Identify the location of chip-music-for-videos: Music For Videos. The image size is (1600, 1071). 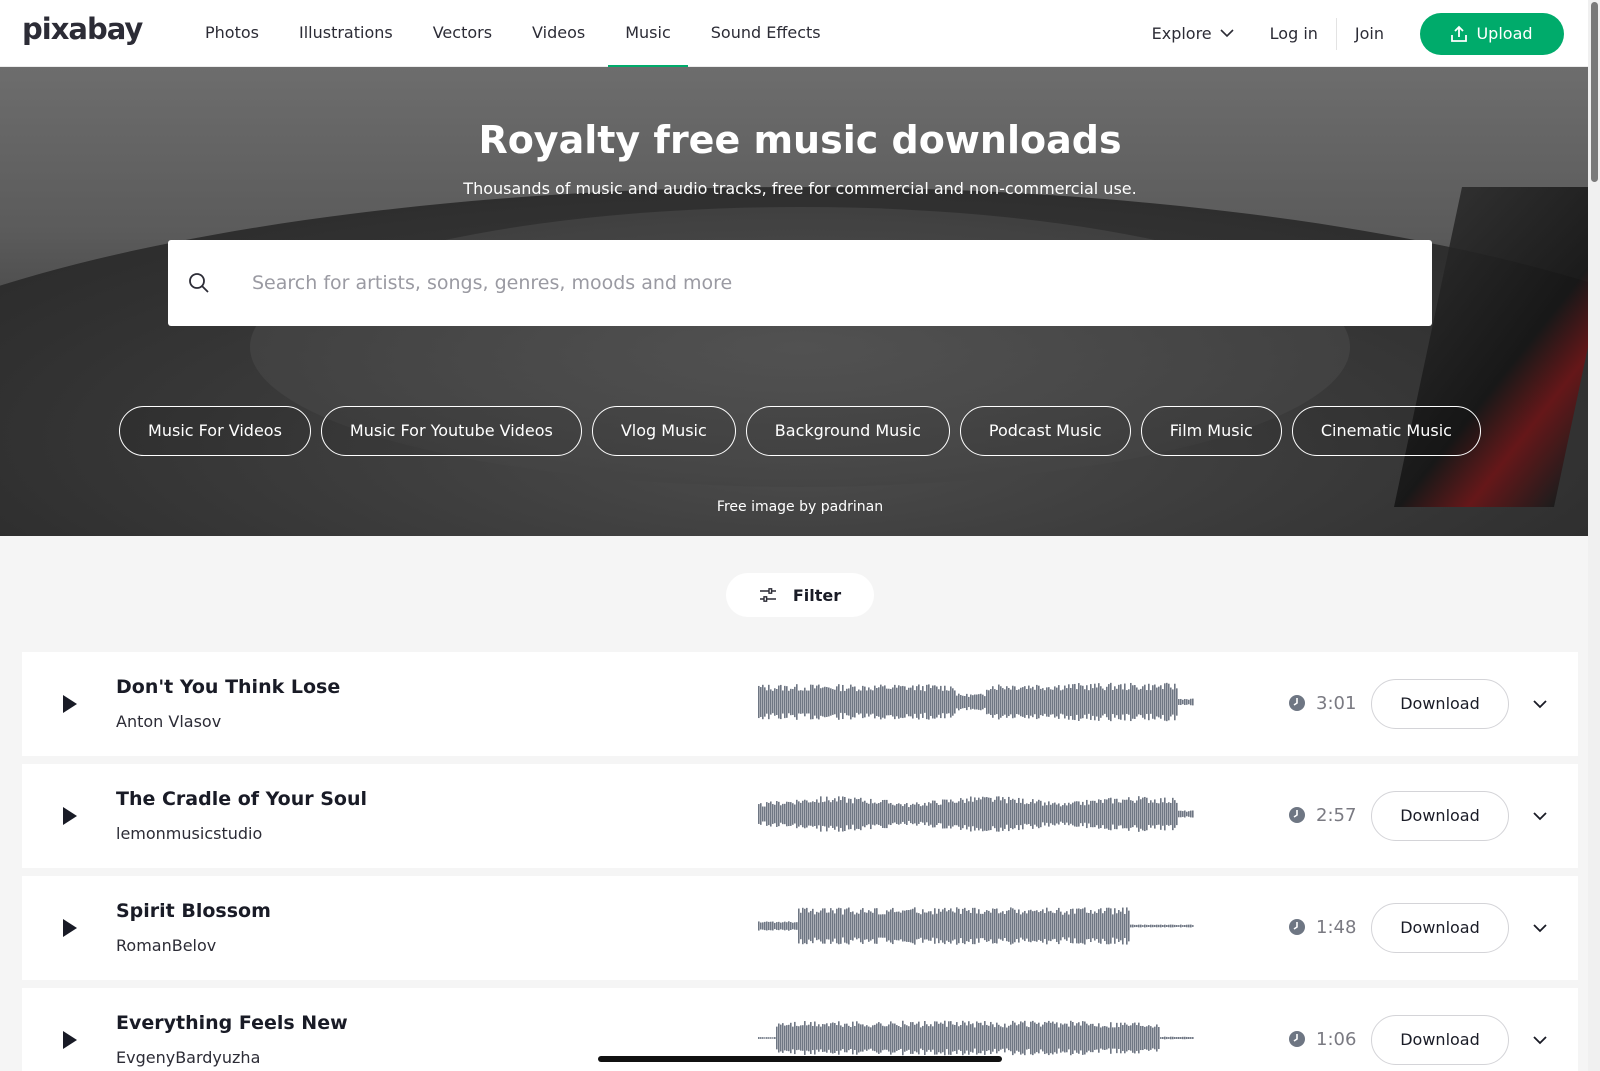
(215, 431).